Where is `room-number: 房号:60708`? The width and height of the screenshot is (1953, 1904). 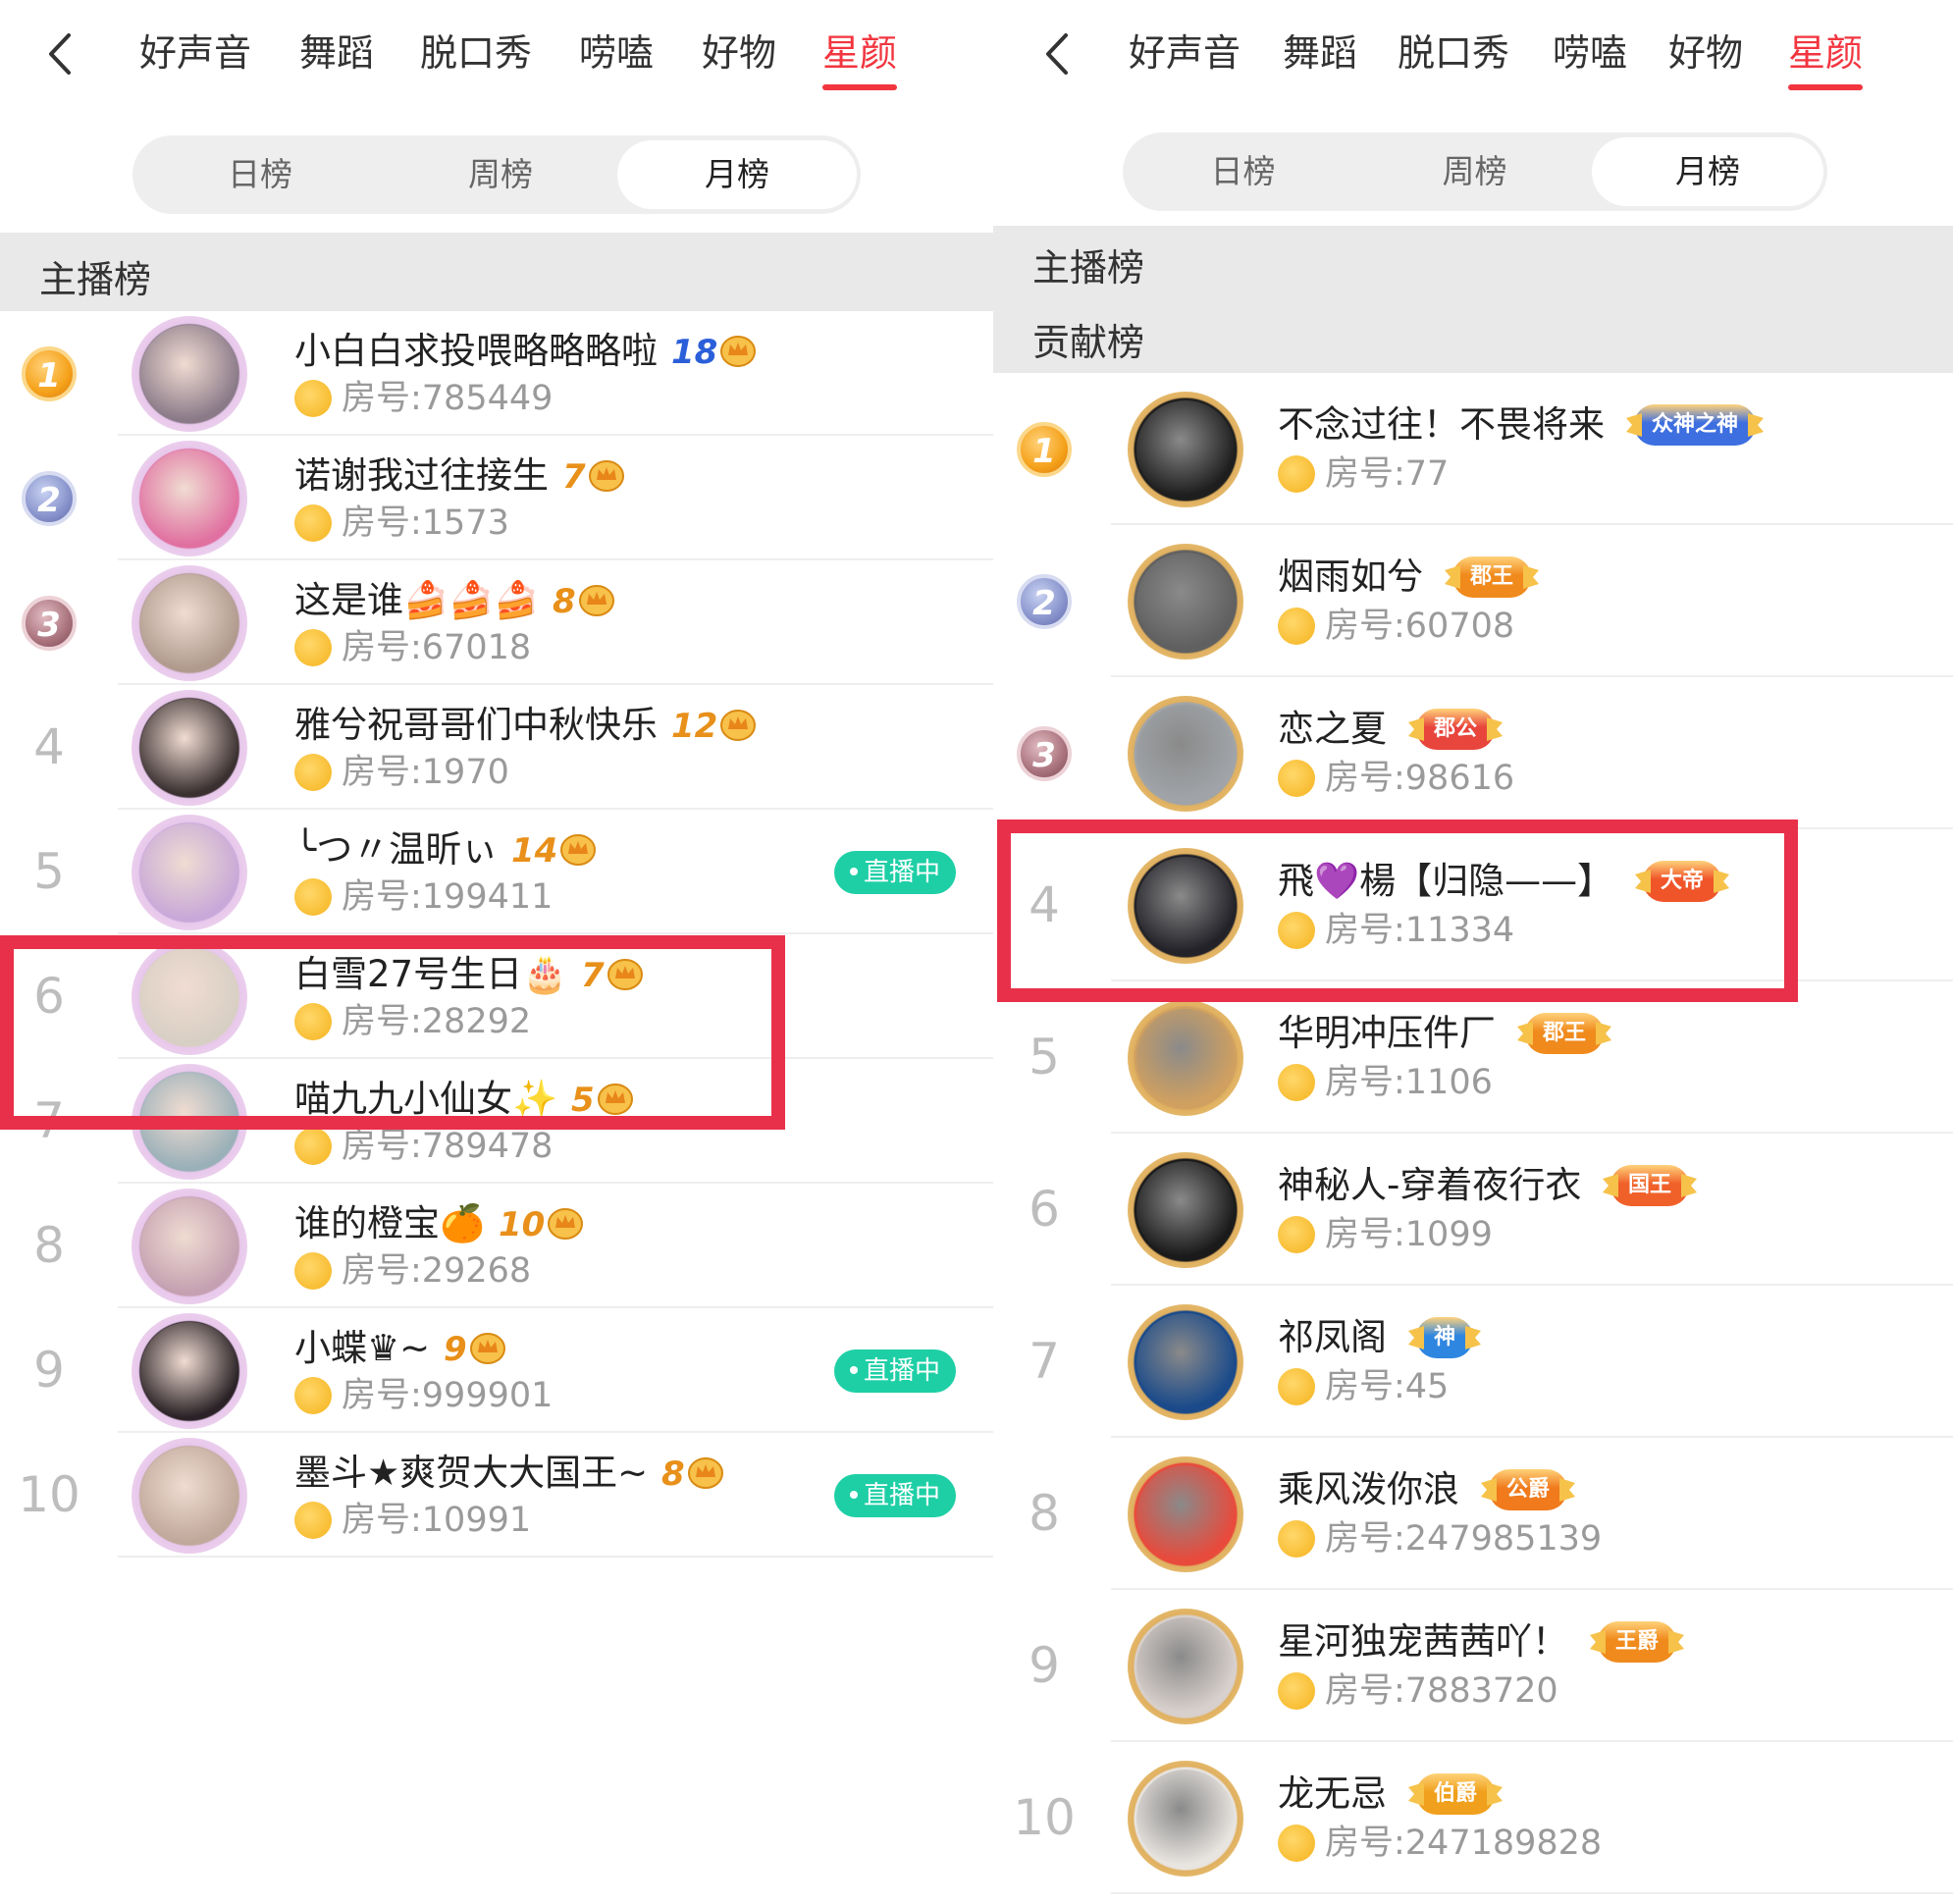
room-number: 房号:60708 is located at coordinates (1420, 626).